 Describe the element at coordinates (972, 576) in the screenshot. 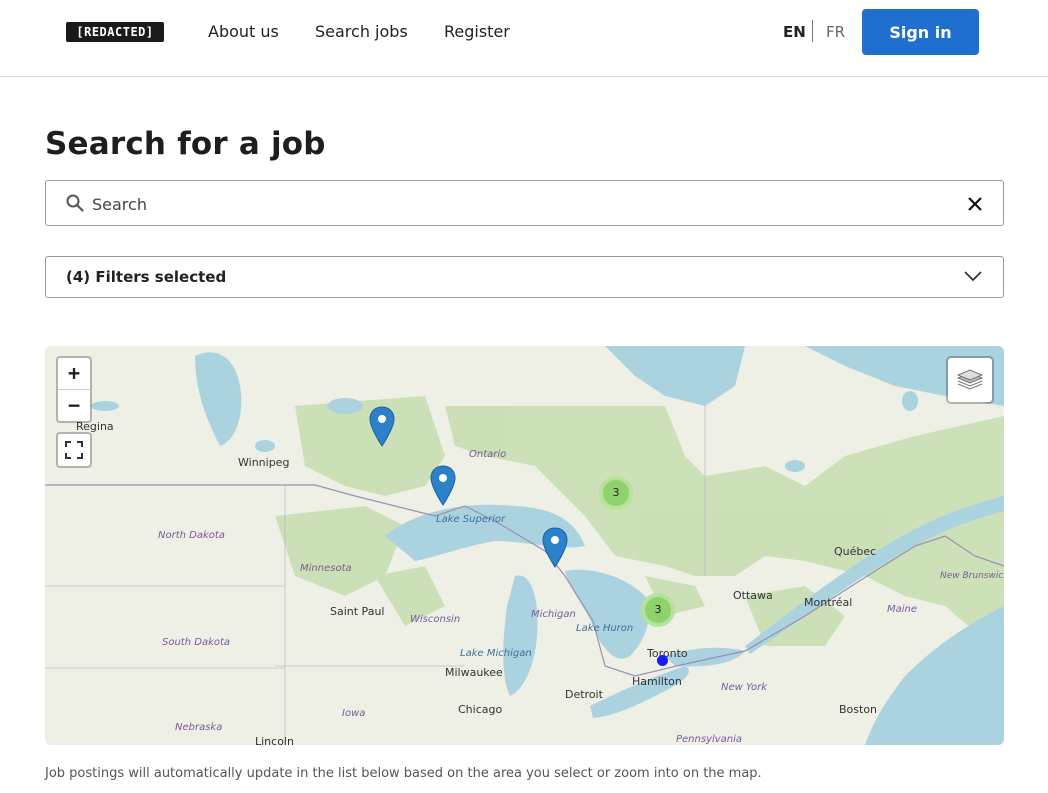

I see `place-label: New Brunswick` at that location.